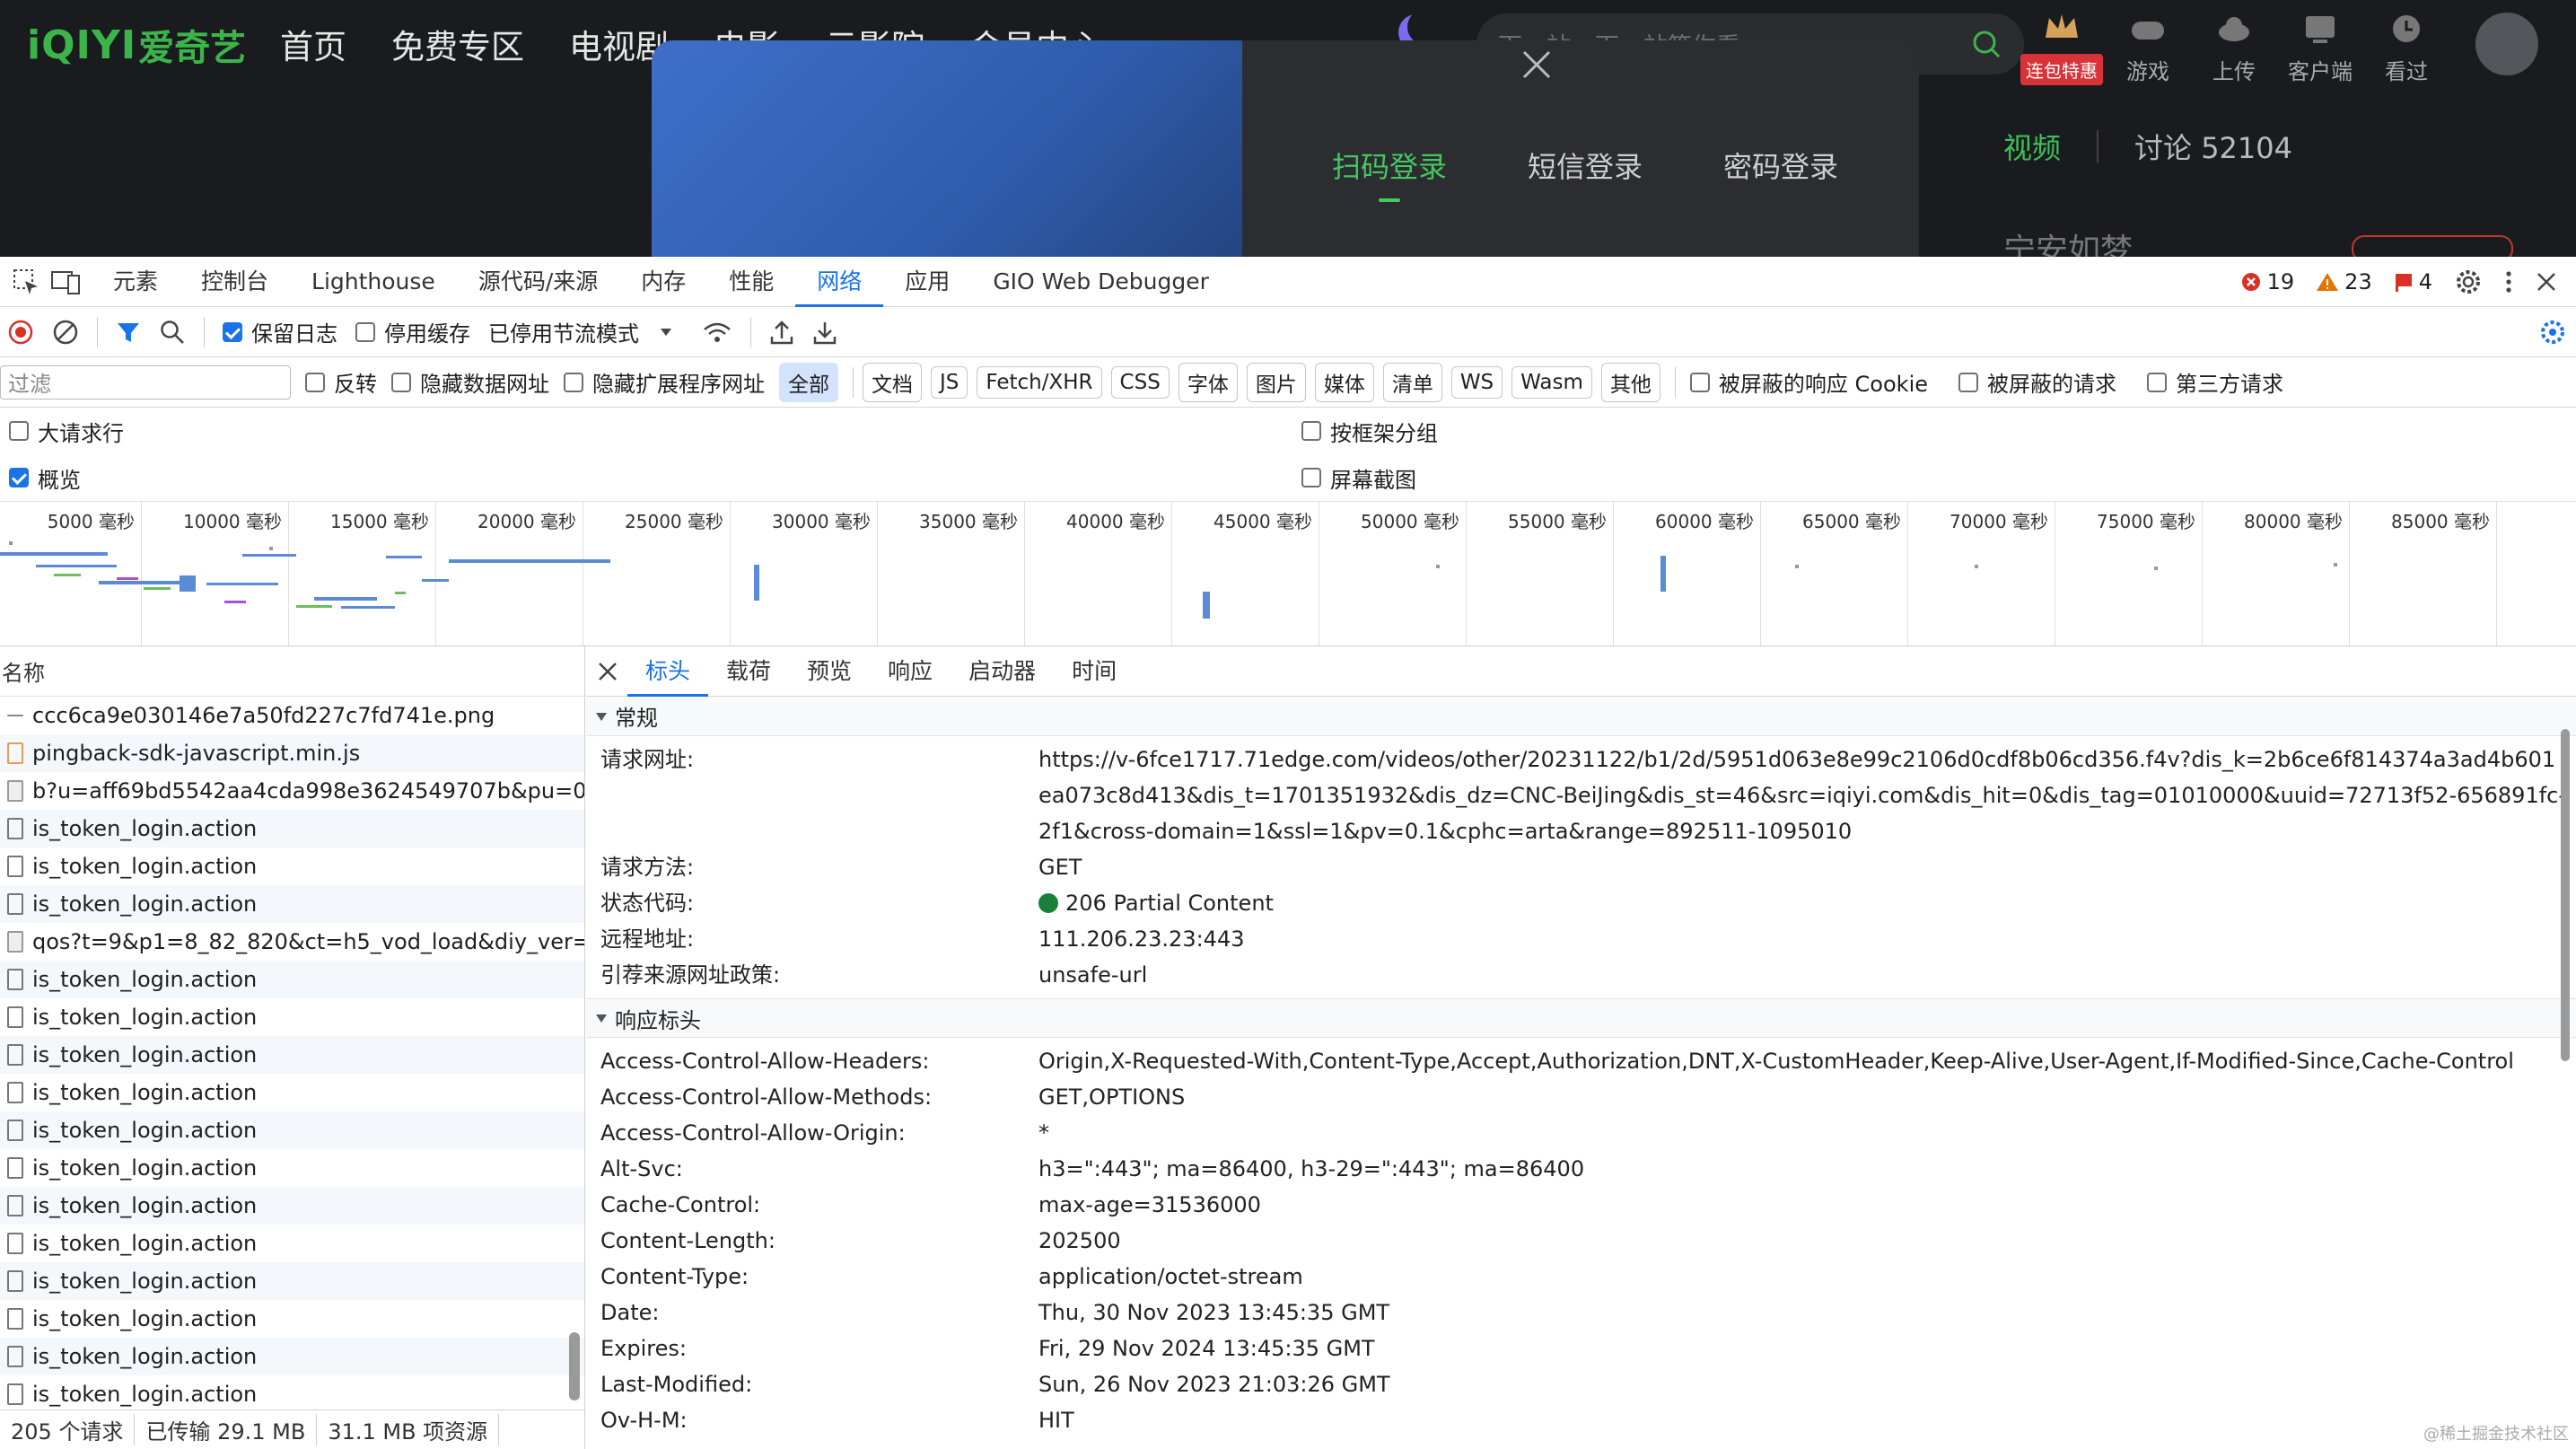 The width and height of the screenshot is (2576, 1449). I want to click on tab-console: 控制台, so click(235, 282).